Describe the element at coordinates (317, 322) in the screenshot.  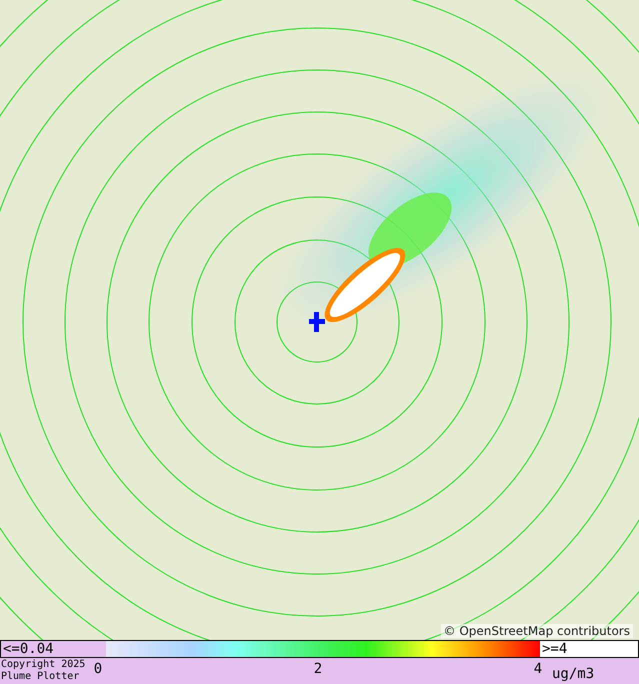
I see `source-marker-icon` at that location.